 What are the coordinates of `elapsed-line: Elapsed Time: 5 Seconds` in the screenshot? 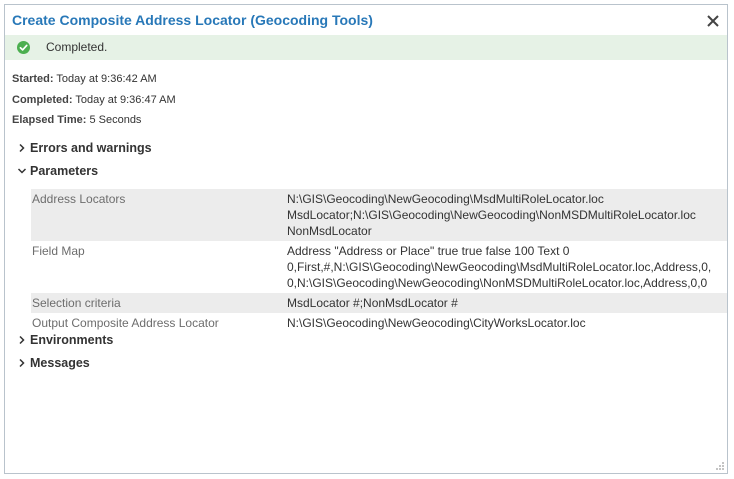 It's located at (76, 120).